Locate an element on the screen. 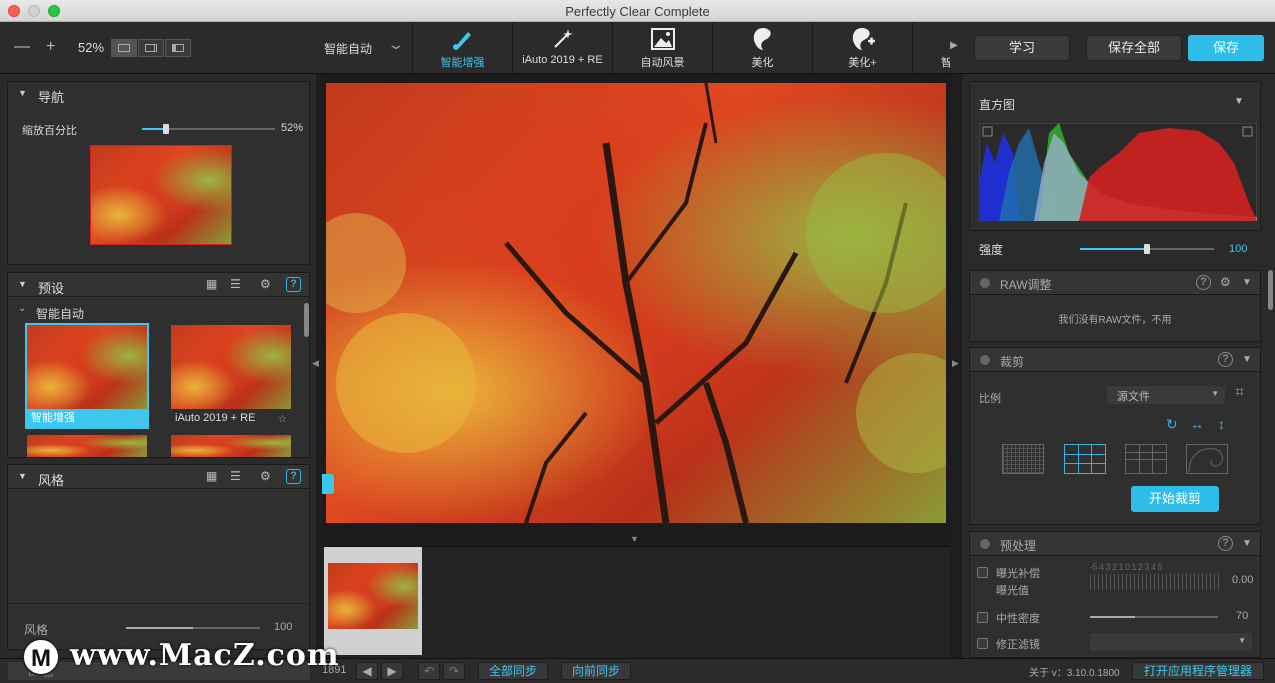 Image resolution: width=1275 pixels, height=683 pixels. right-panel-scrollbar is located at coordinates (1270, 290).